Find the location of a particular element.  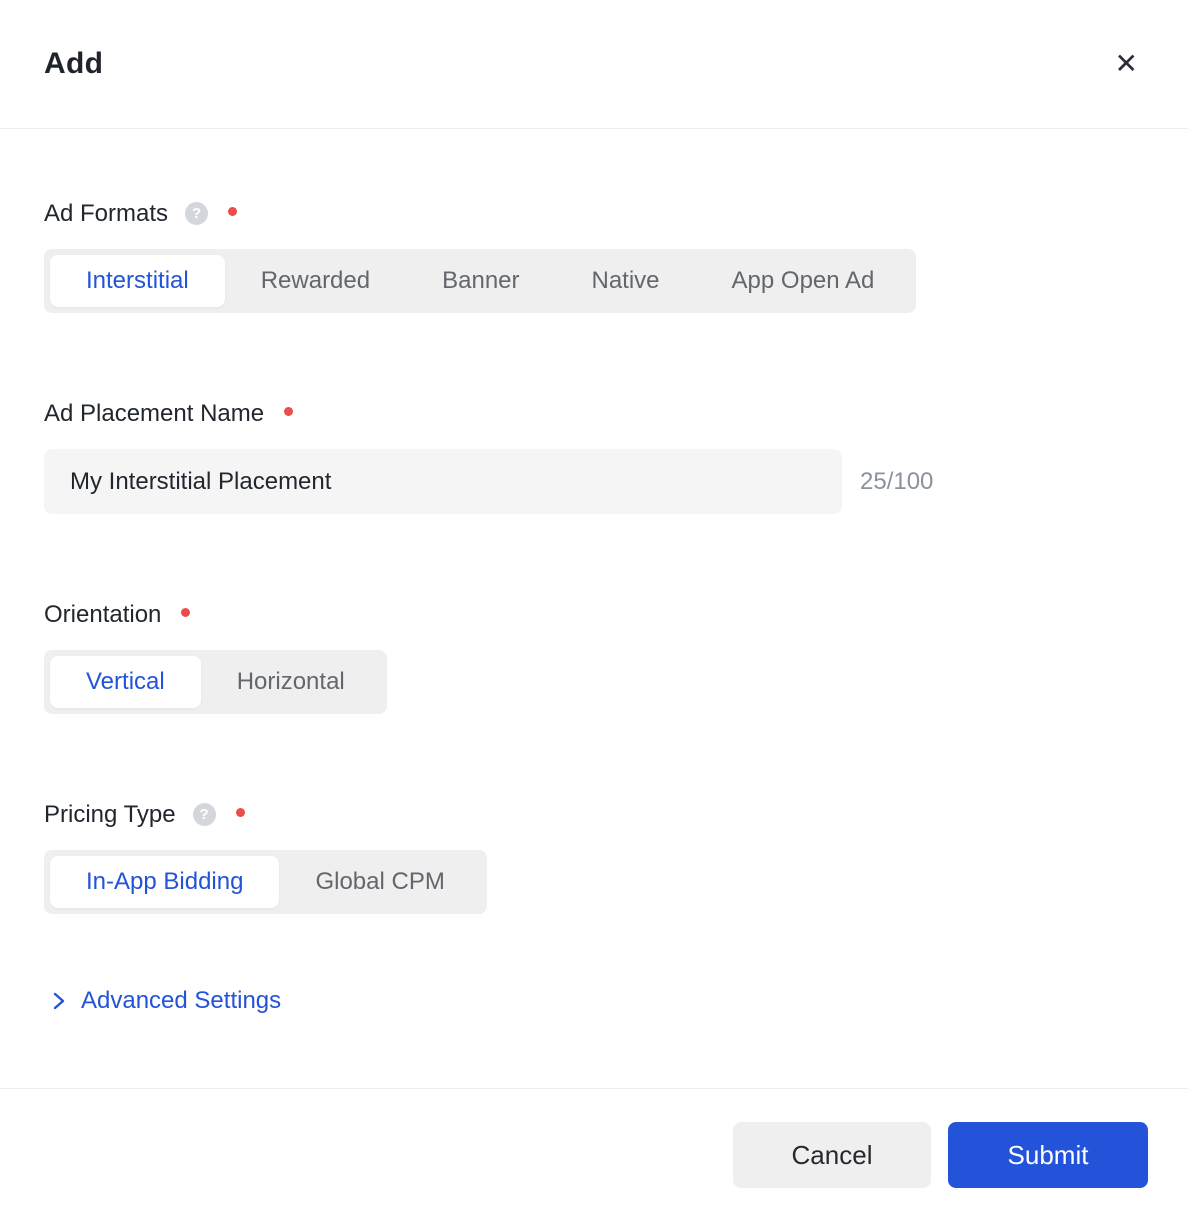

segment-interstitial: Interstitial is located at coordinates (137, 281).